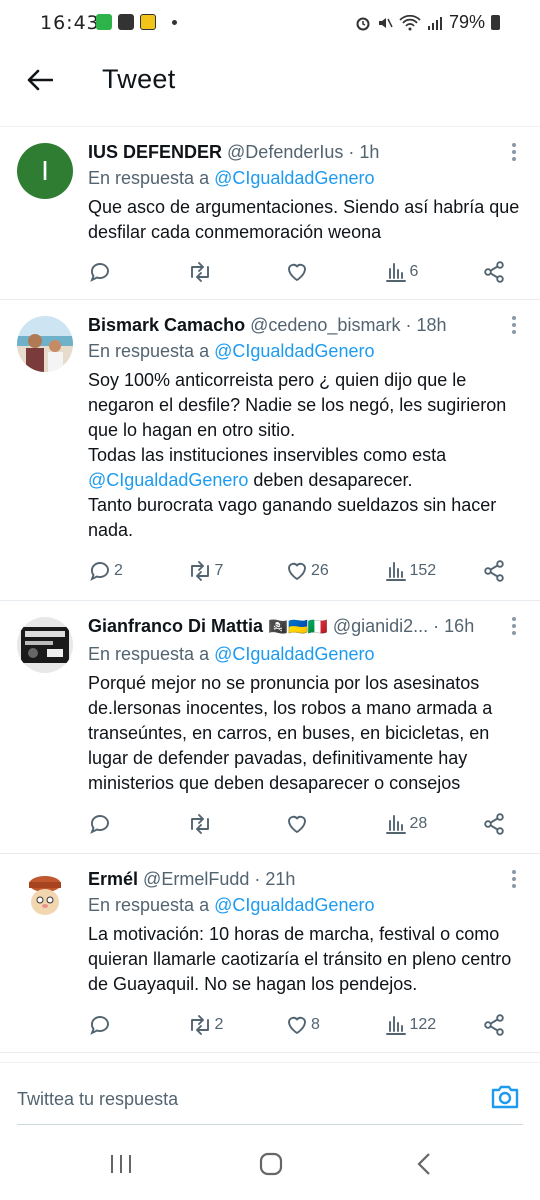  What do you see at coordinates (175, 626) in the screenshot?
I see `author-name: Gianfranco Di Mattia` at bounding box center [175, 626].